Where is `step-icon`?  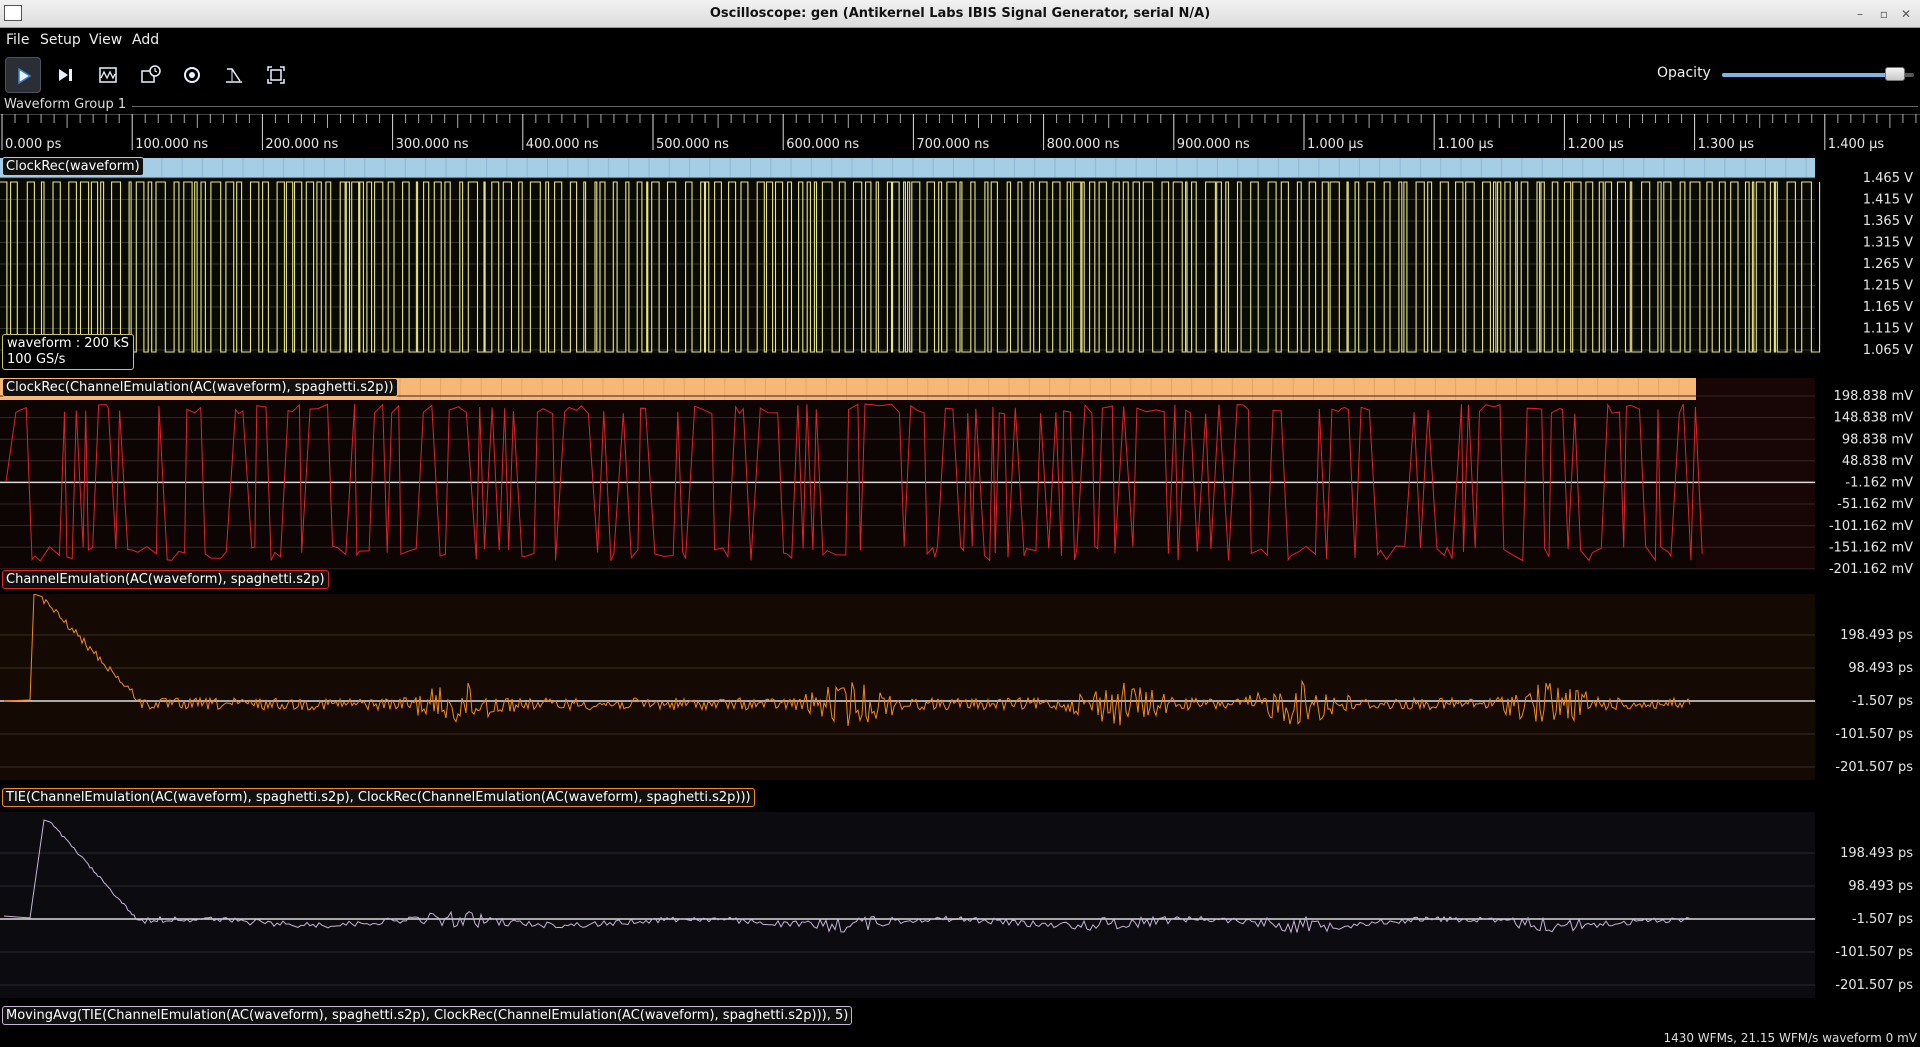
step-icon is located at coordinates (65, 75).